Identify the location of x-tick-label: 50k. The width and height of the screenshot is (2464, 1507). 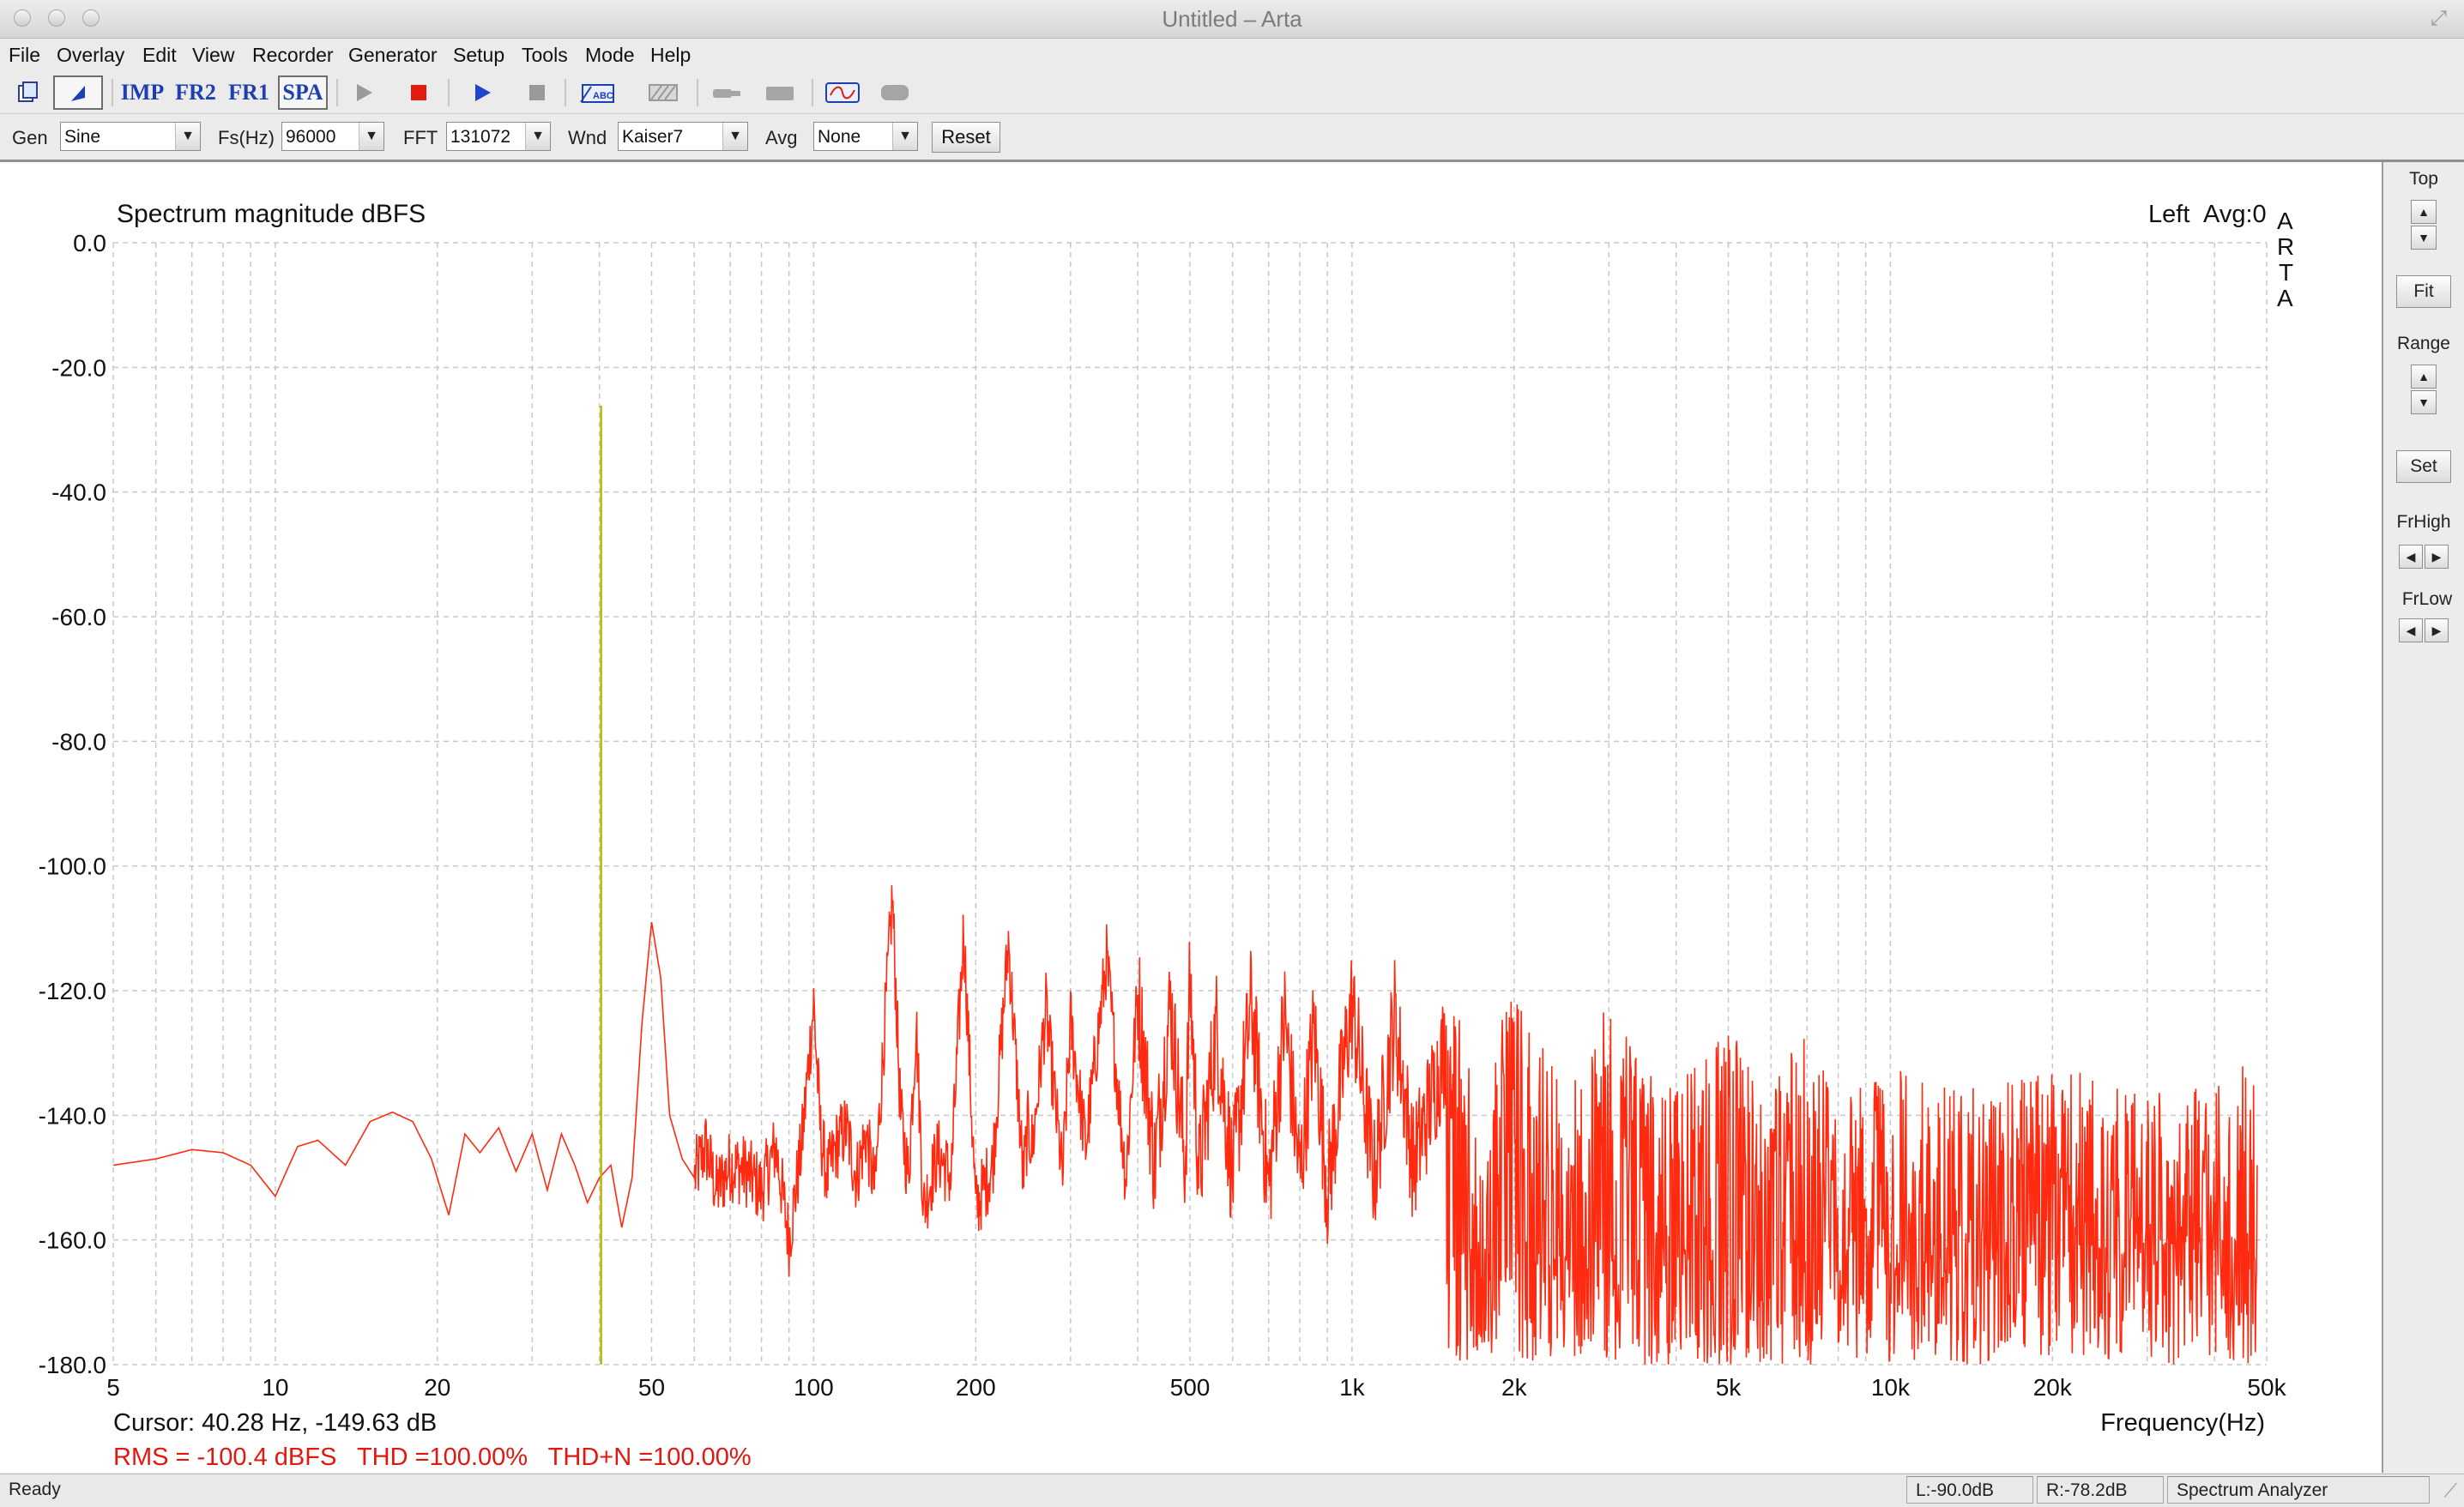
(2266, 1387).